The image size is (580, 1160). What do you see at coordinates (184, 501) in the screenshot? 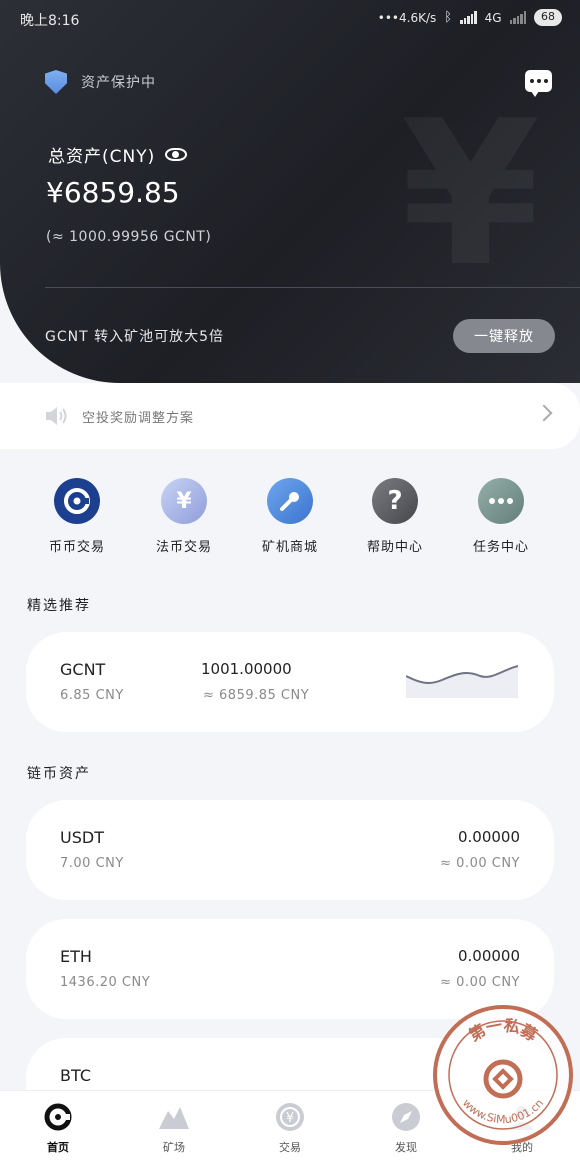
I see `yen-icon: ¥` at bounding box center [184, 501].